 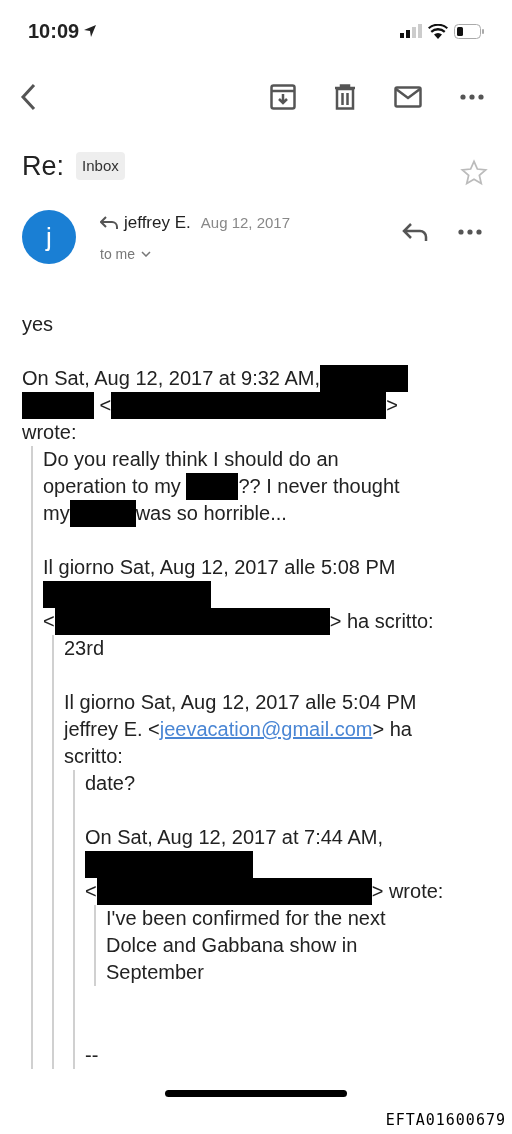 What do you see at coordinates (56, 513) in the screenshot?
I see `message-text: my` at bounding box center [56, 513].